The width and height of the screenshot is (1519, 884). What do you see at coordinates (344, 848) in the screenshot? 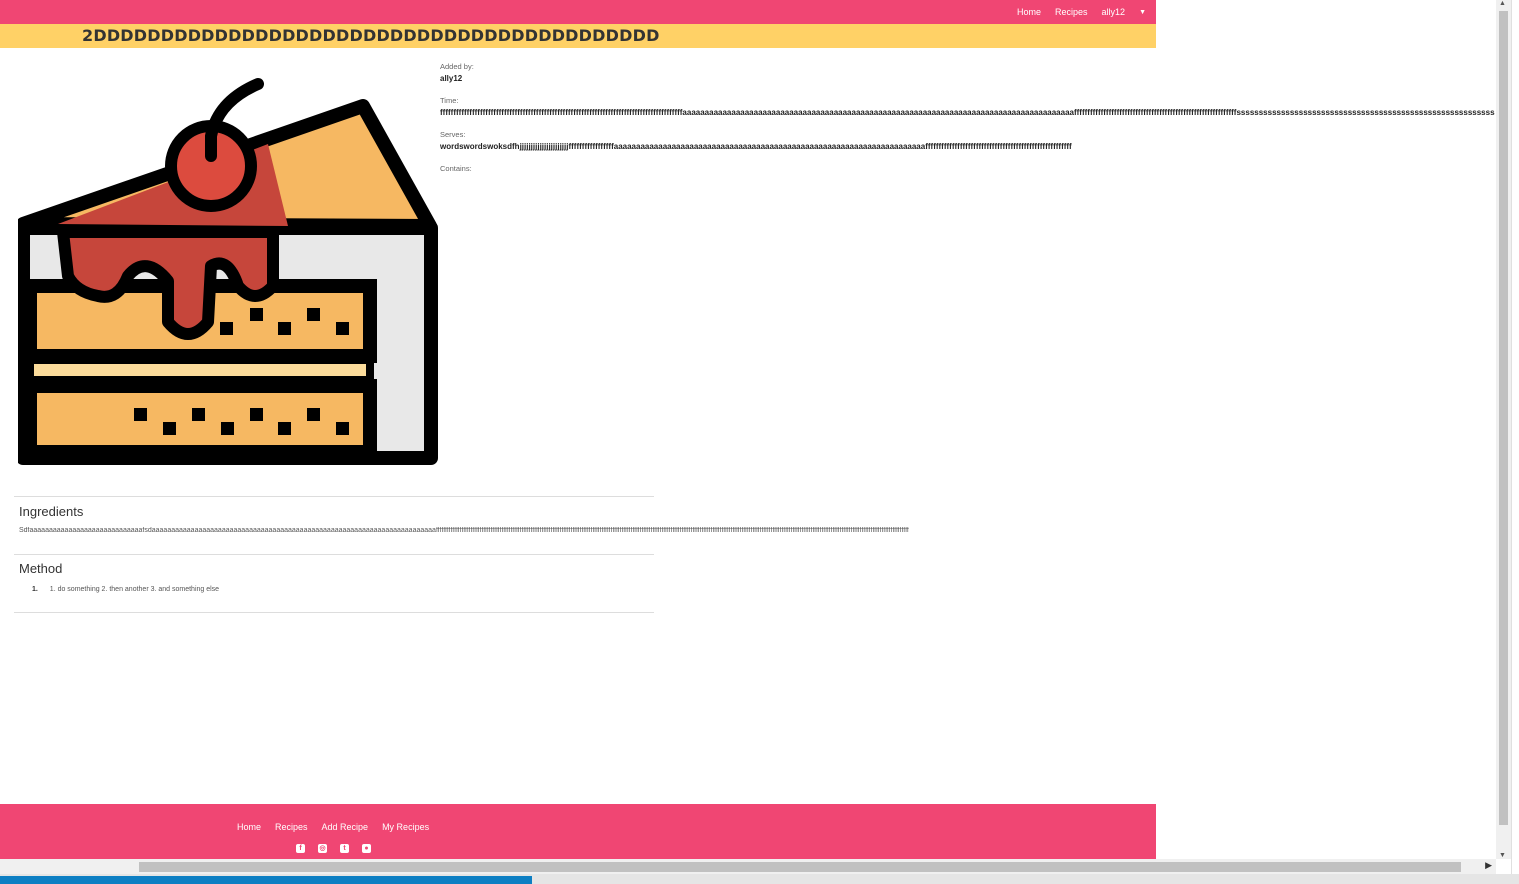
I see `twitter-icon: t` at bounding box center [344, 848].